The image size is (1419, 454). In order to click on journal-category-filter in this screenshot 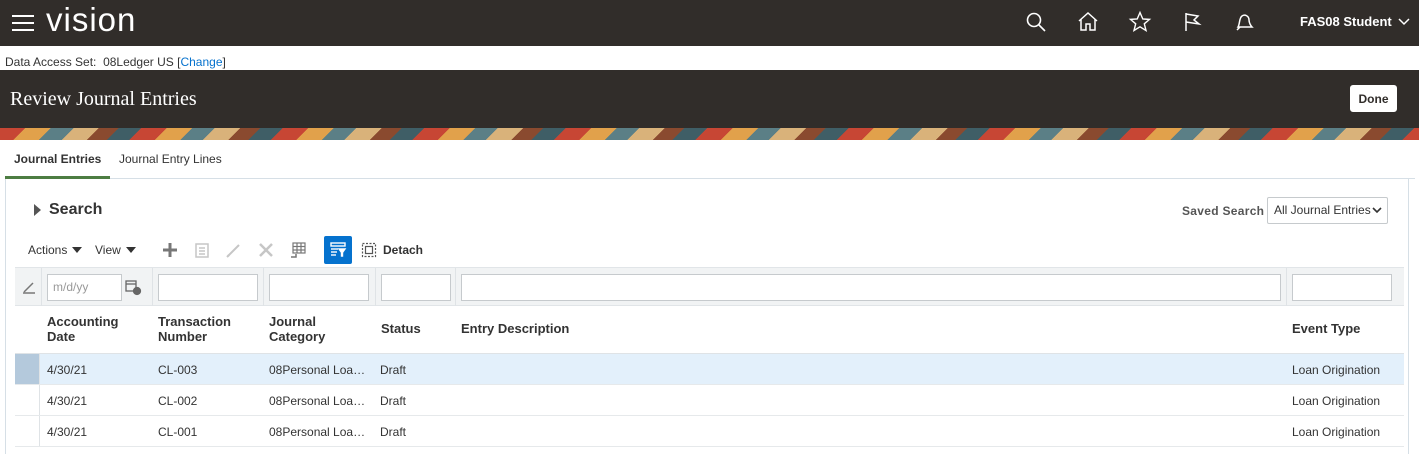, I will do `click(319, 287)`.